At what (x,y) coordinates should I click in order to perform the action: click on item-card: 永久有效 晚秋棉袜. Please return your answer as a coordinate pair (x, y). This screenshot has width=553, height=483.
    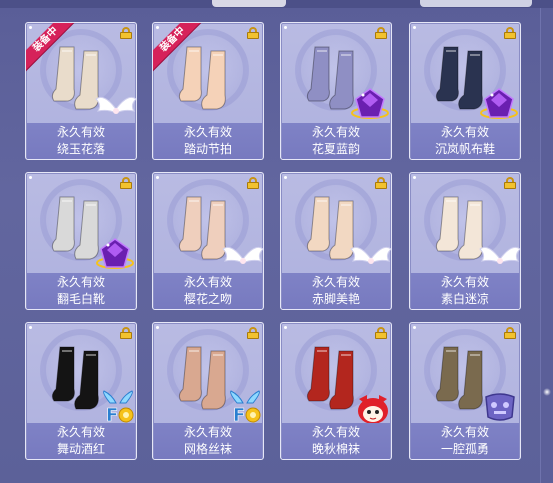
    Looking at the image, I should click on (336, 391).